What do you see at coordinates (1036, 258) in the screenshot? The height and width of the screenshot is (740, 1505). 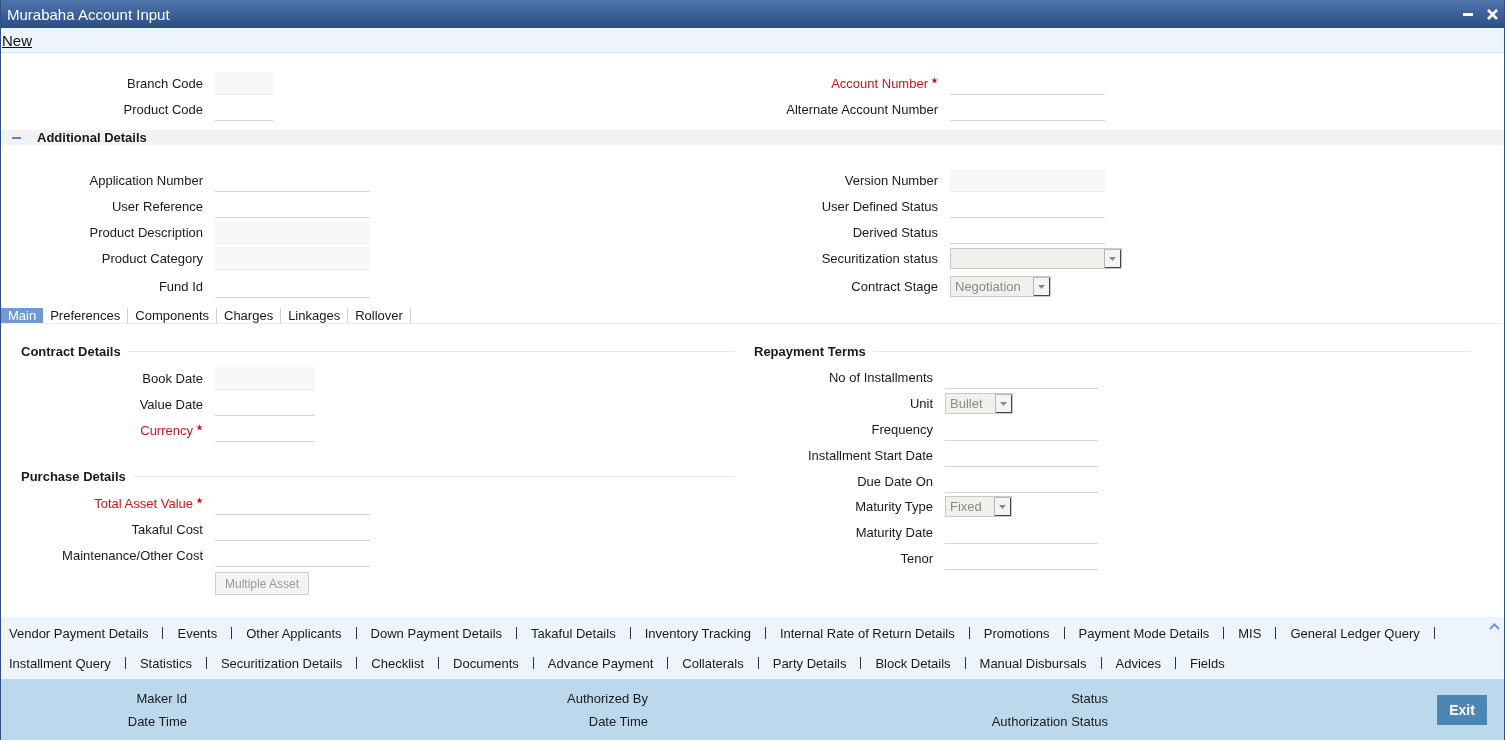 I see `dropdown` at bounding box center [1036, 258].